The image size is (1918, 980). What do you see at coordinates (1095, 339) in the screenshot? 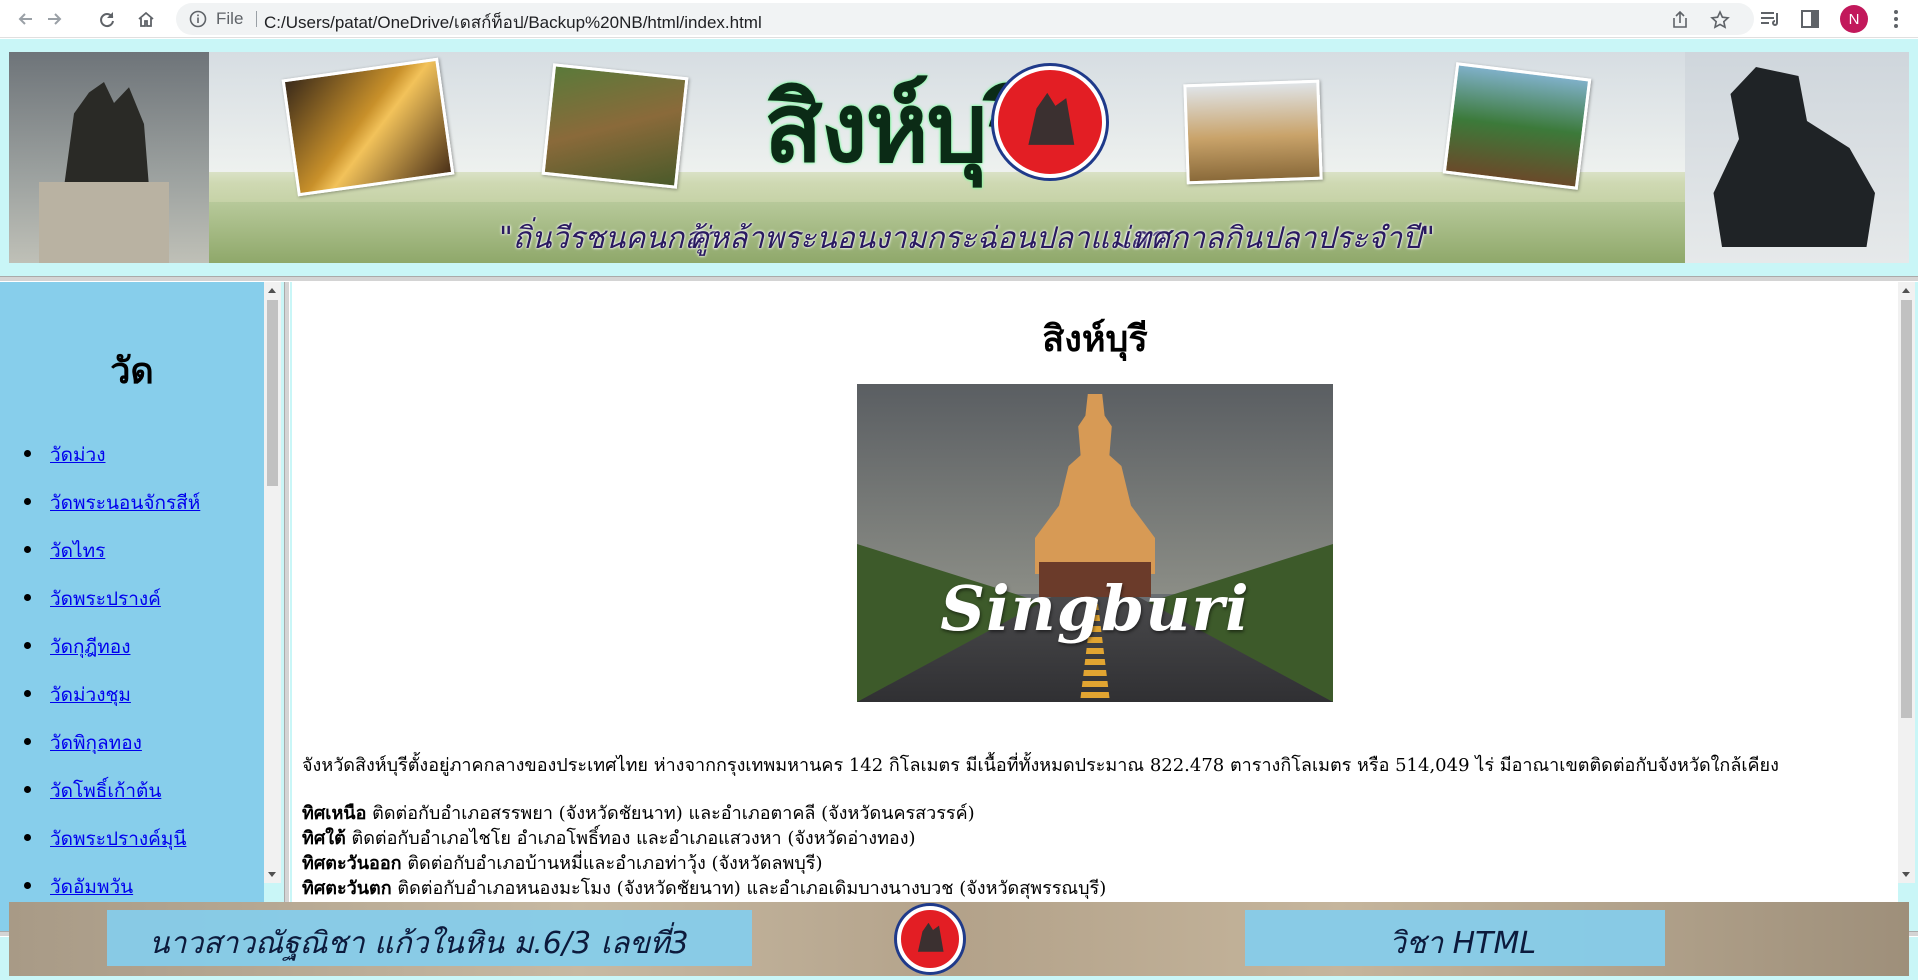
I see `page-title: สิงห์บุรี` at bounding box center [1095, 339].